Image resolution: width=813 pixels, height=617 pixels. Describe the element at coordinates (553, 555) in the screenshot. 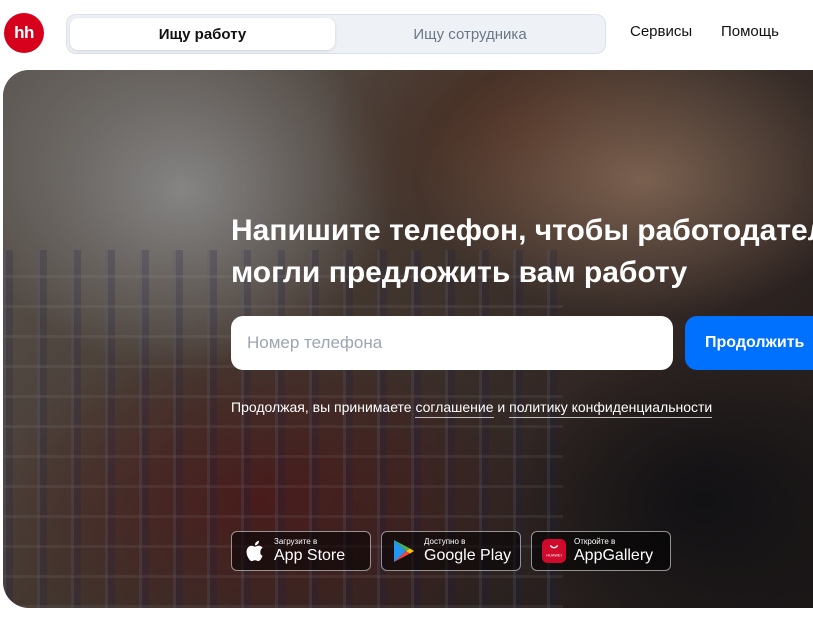

I see `huawei-icon-text: HUAWEI` at that location.